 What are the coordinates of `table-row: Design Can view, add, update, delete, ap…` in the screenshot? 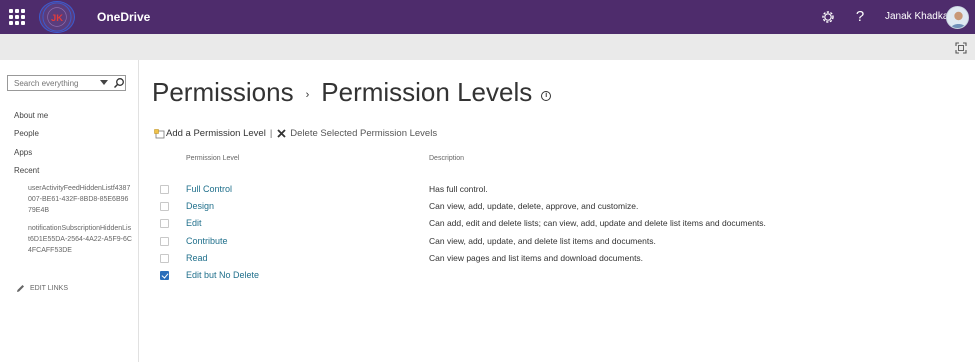 It's located at (558, 208).